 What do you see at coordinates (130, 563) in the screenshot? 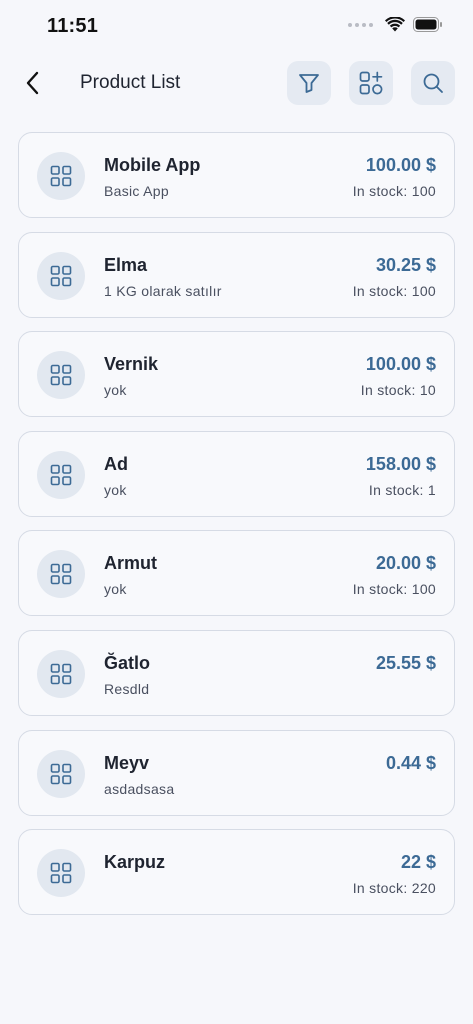
I see `product-name: Armut` at bounding box center [130, 563].